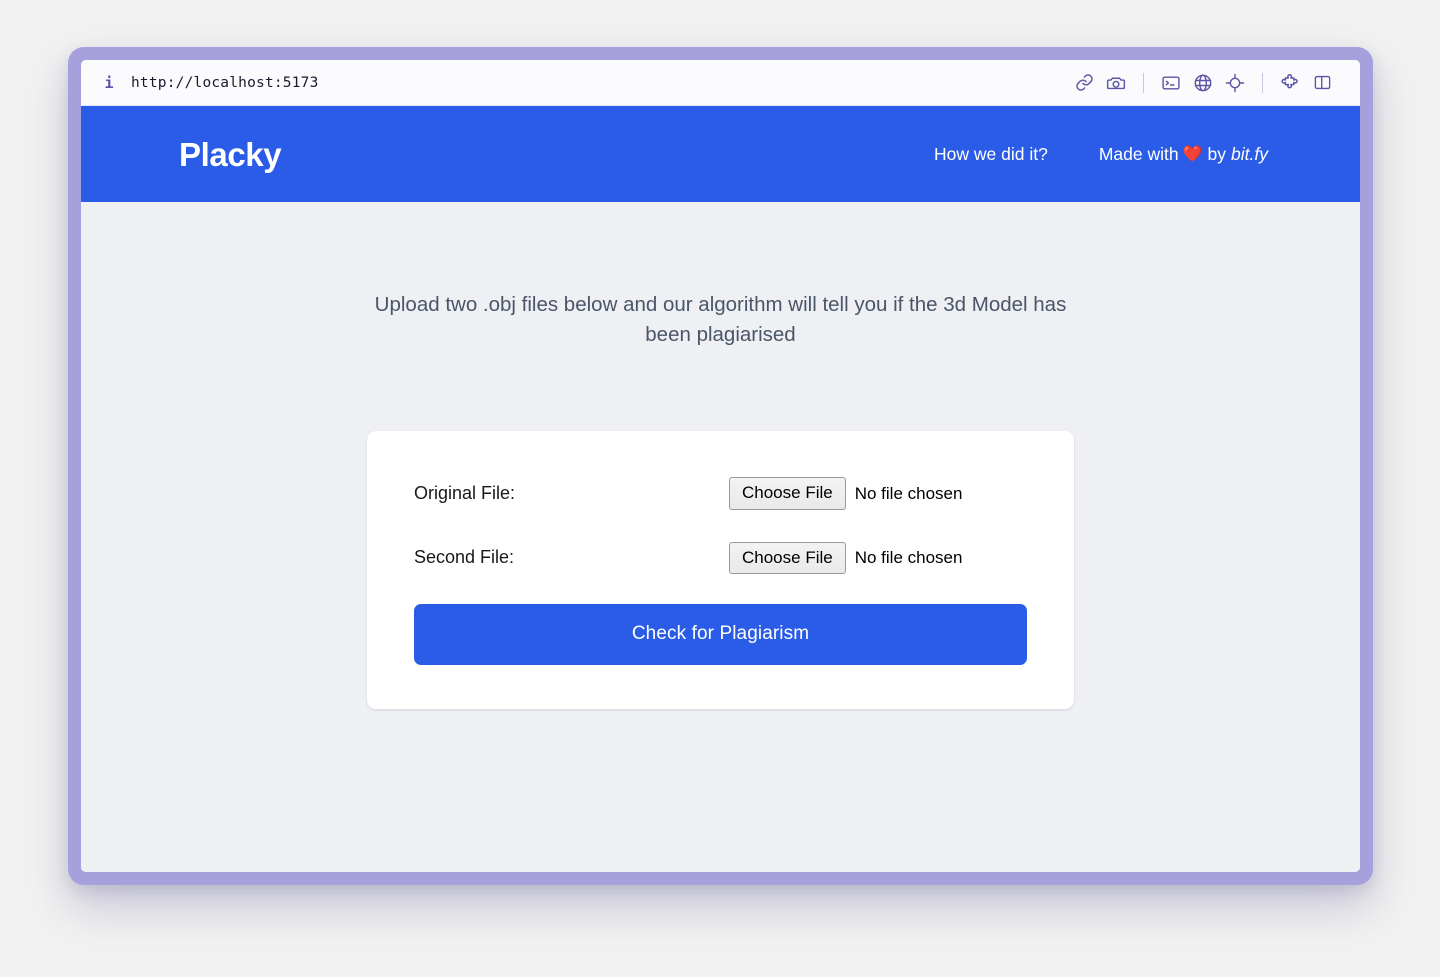  Describe the element at coordinates (908, 557) in the screenshot. I see `second-file-status: No file chosen` at that location.